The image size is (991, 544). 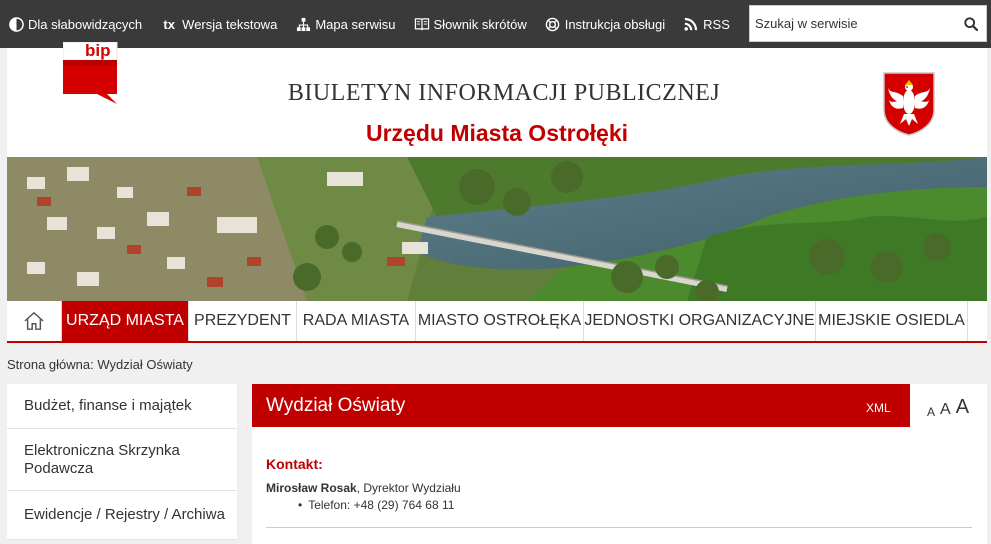 I want to click on contrast-icon, so click(x=16, y=24).